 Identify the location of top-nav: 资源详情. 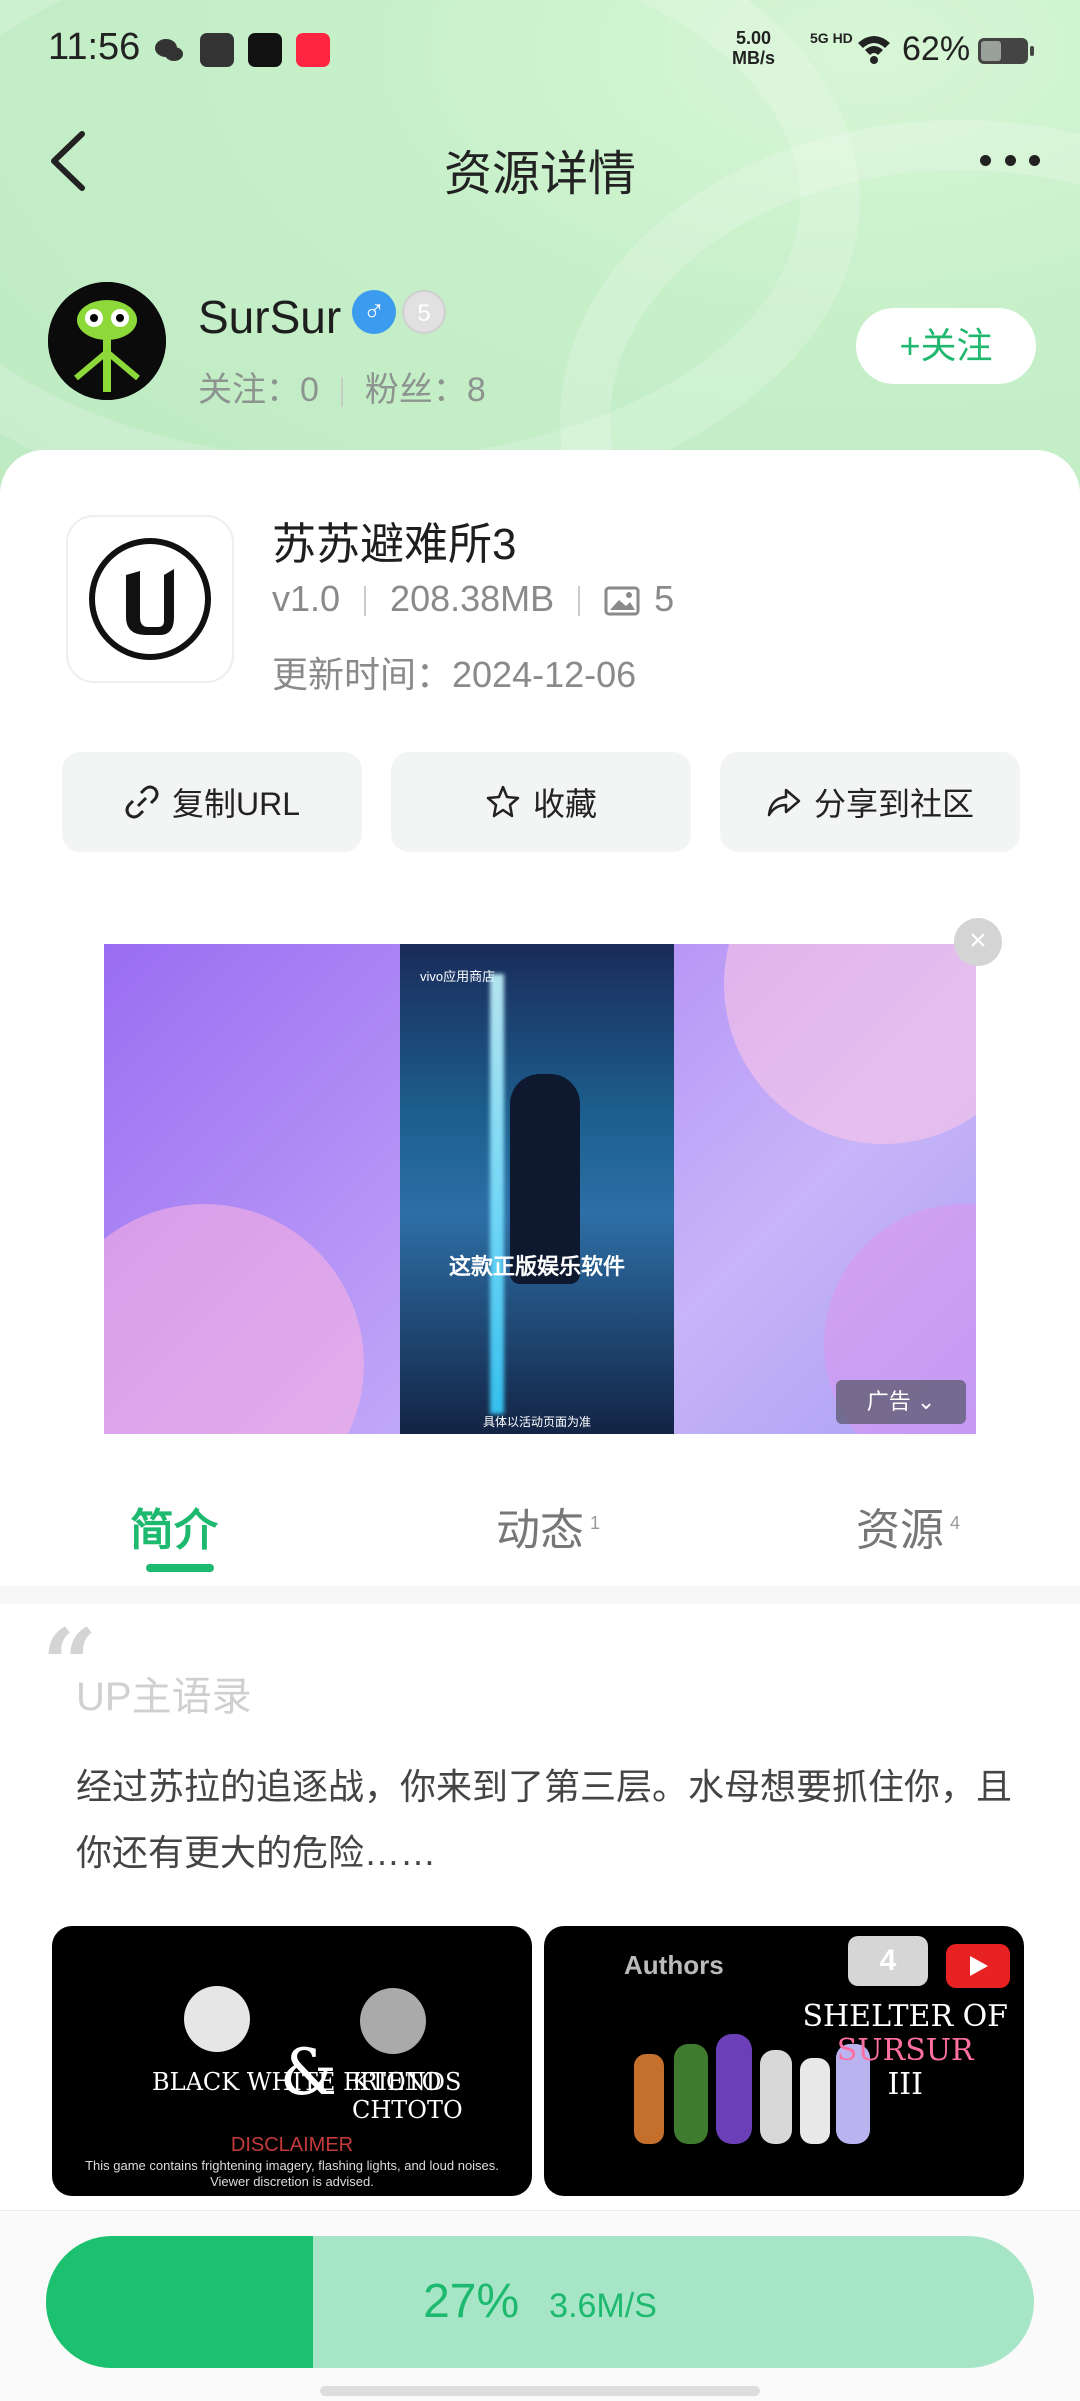
(540, 165).